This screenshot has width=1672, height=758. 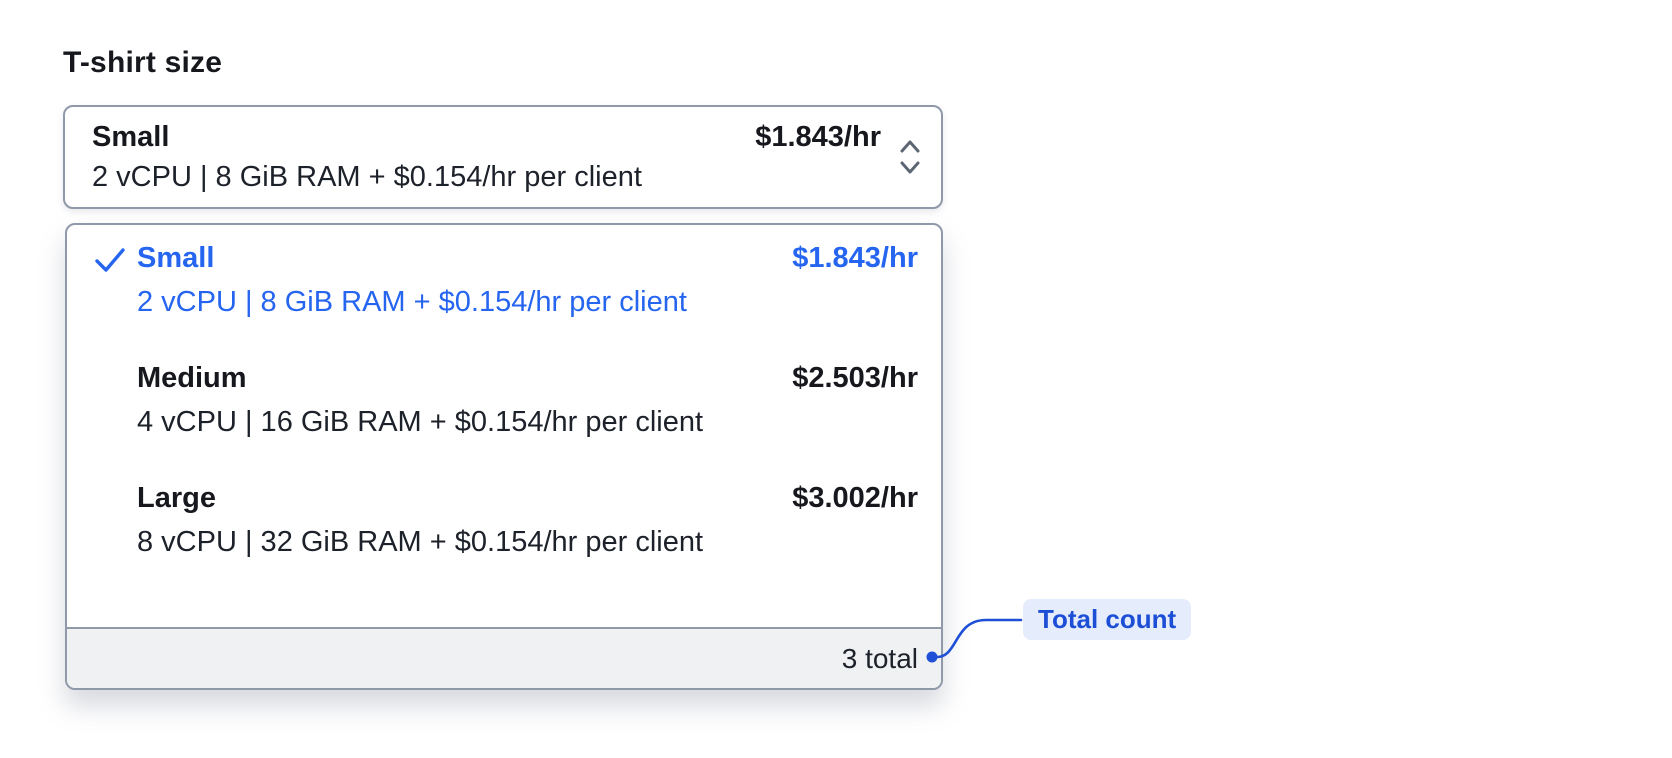 What do you see at coordinates (115, 257) in the screenshot?
I see `checkmark-icon` at bounding box center [115, 257].